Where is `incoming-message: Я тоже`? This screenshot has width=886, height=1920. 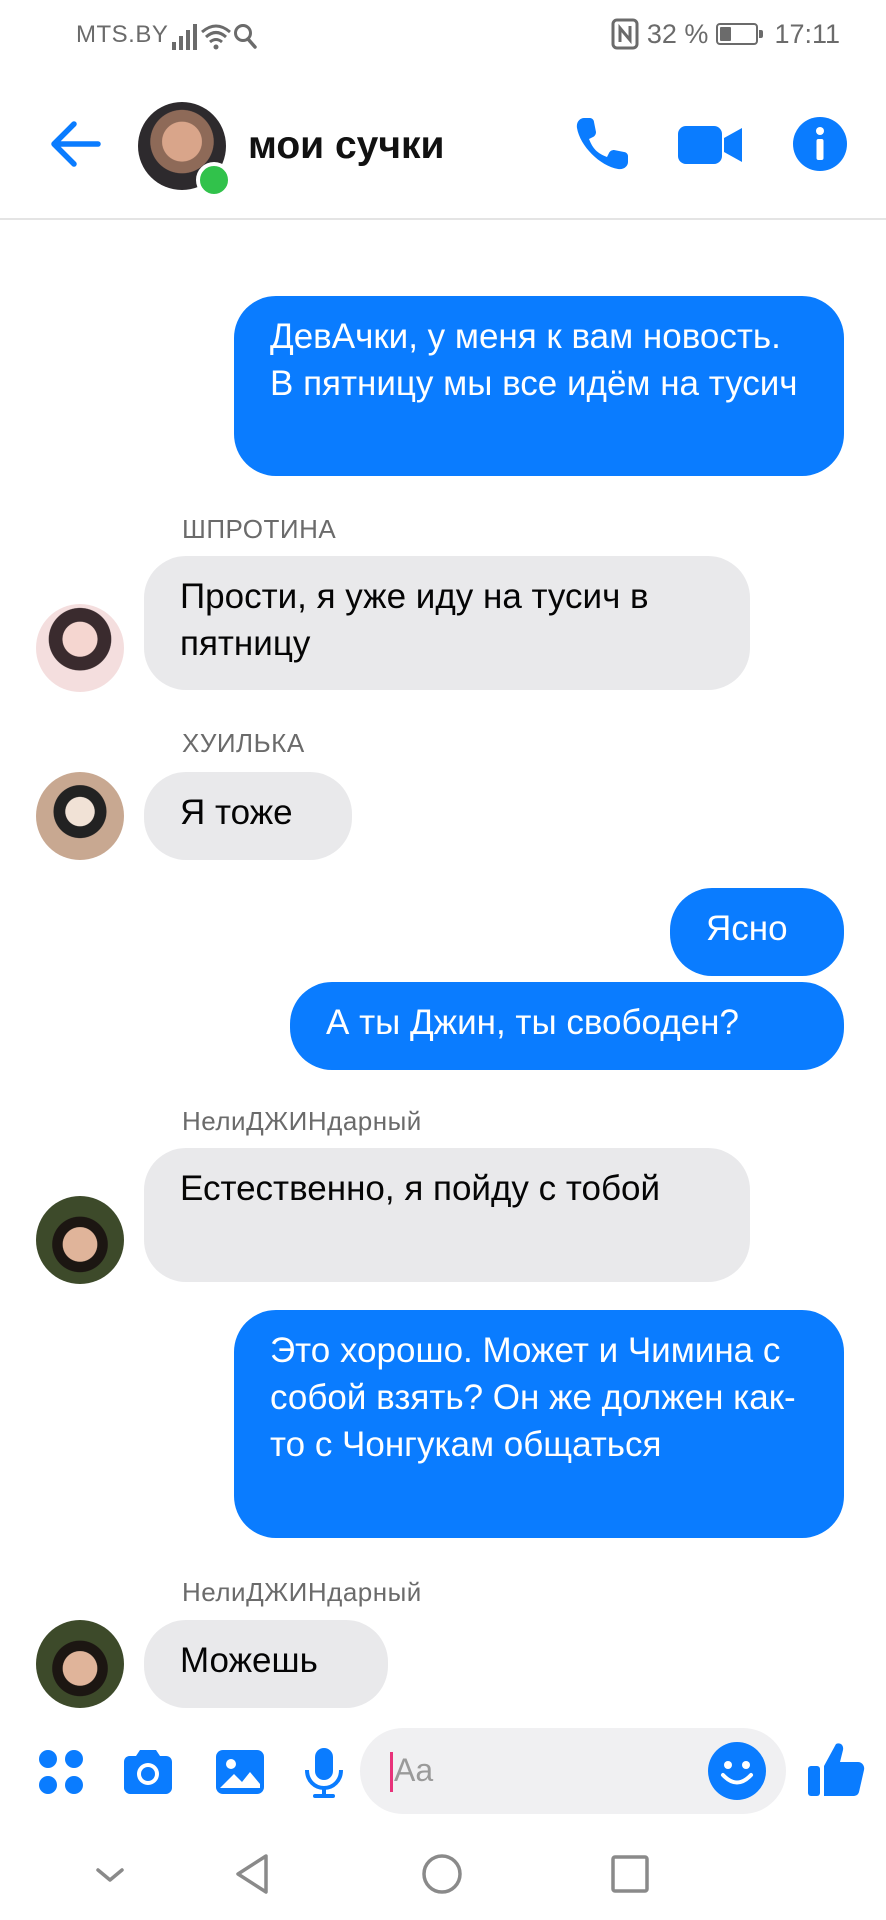 incoming-message: Я тоже is located at coordinates (248, 816).